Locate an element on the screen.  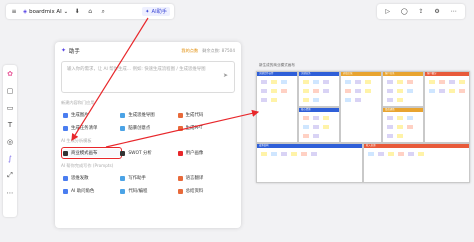
note-icon: ▭ is located at coordinates (10, 107).